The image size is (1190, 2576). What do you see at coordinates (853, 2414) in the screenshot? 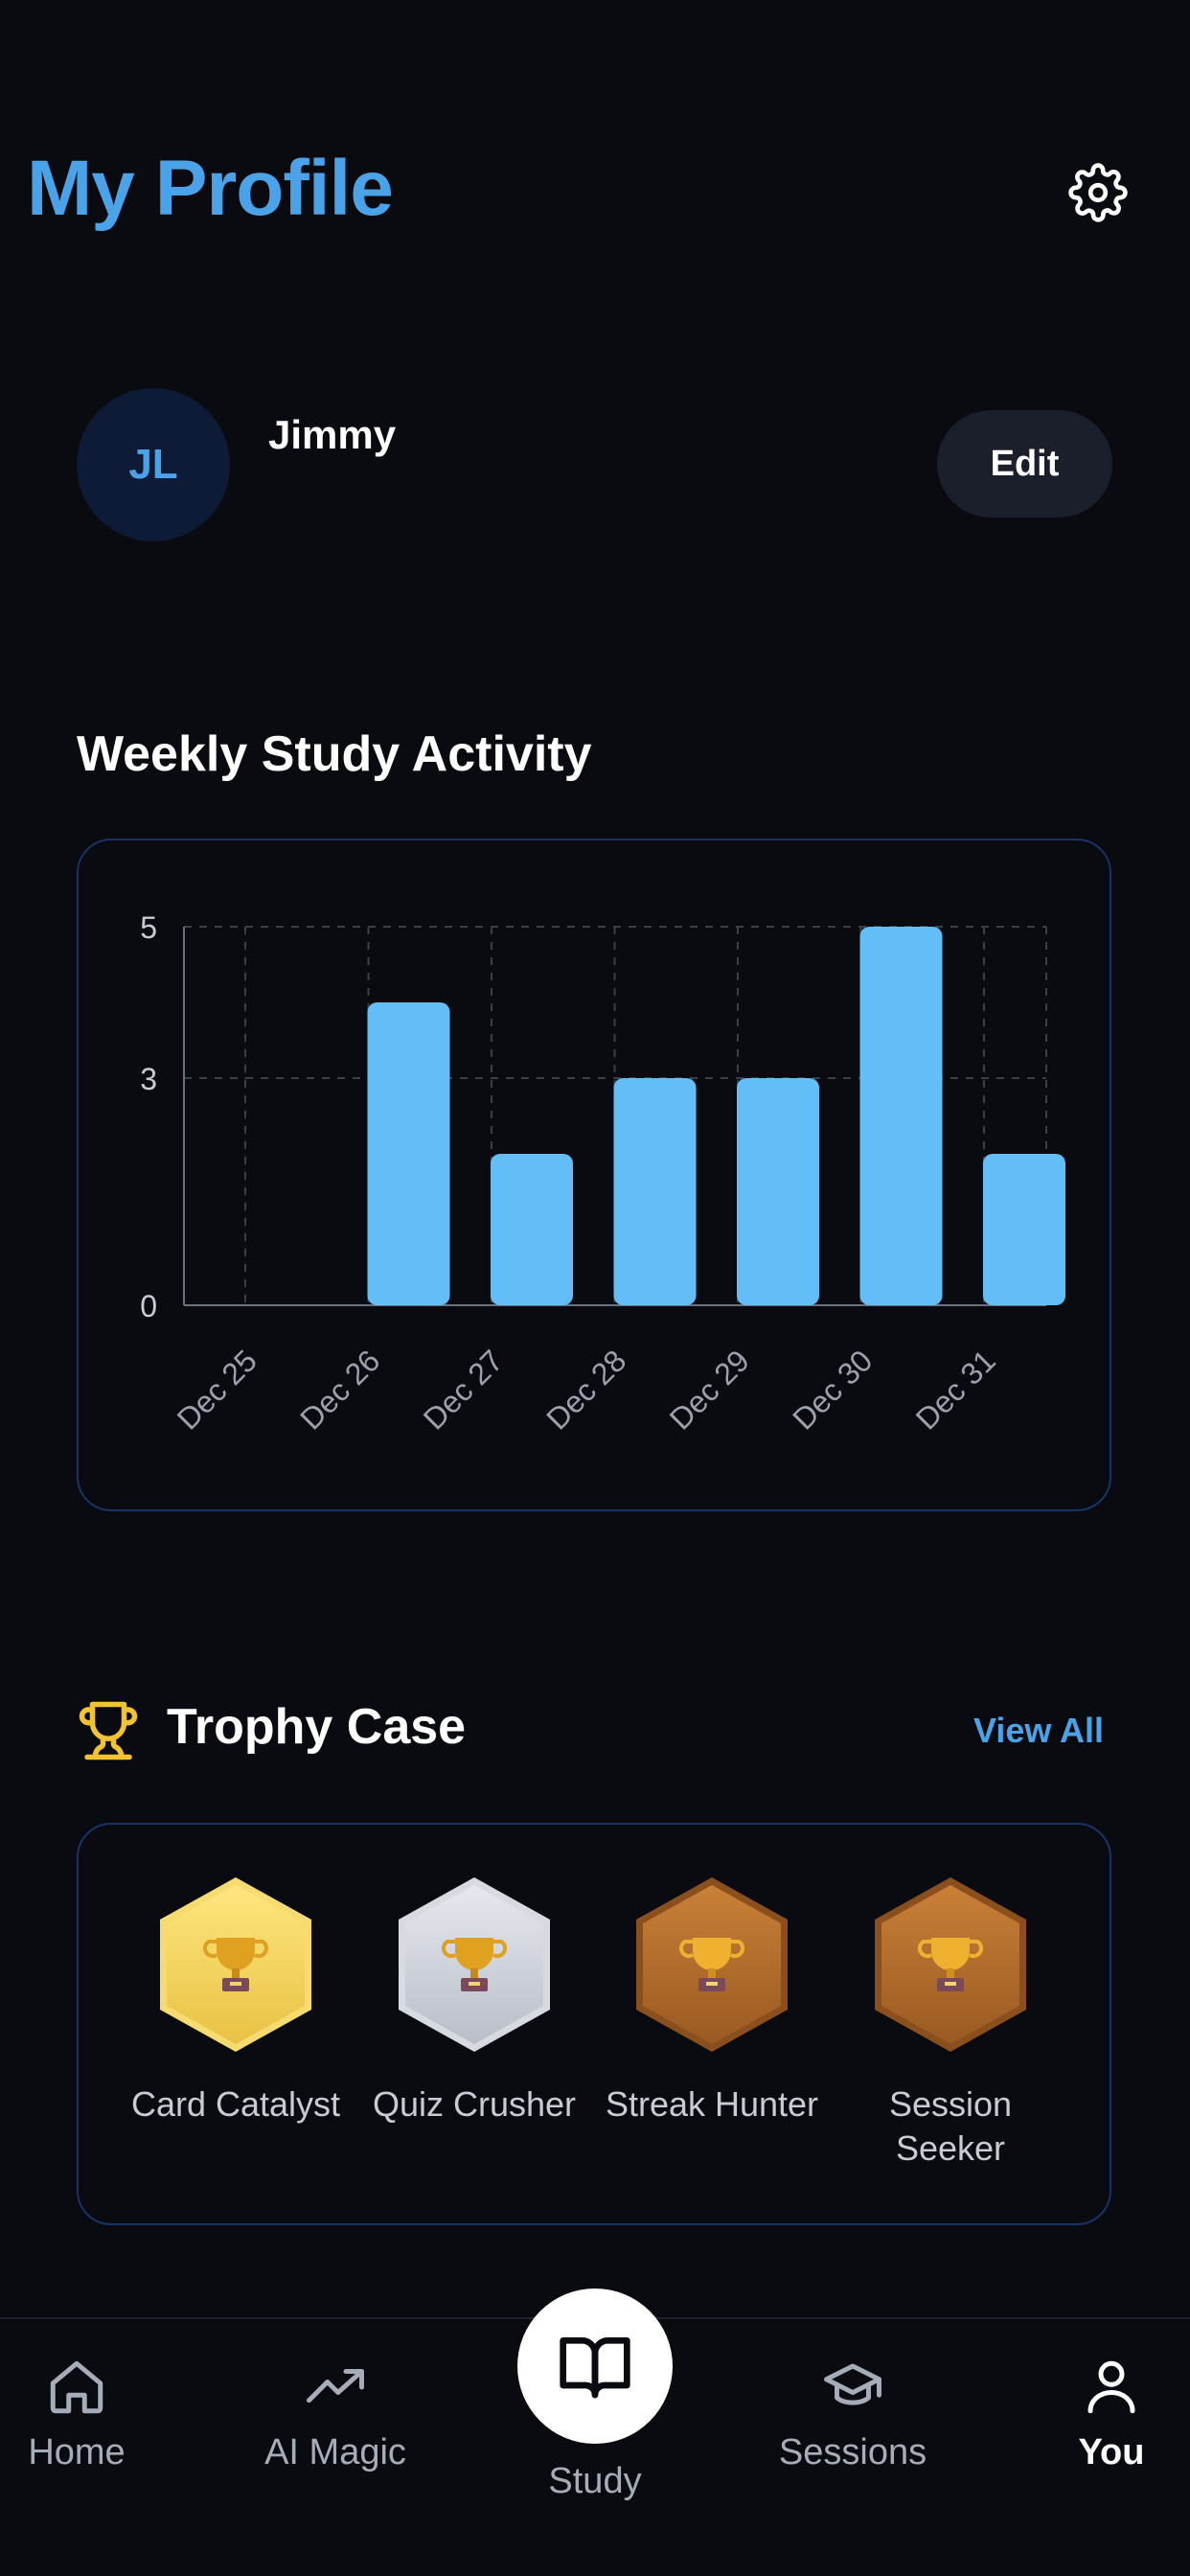
I see `tab-sessions: Sessions` at bounding box center [853, 2414].